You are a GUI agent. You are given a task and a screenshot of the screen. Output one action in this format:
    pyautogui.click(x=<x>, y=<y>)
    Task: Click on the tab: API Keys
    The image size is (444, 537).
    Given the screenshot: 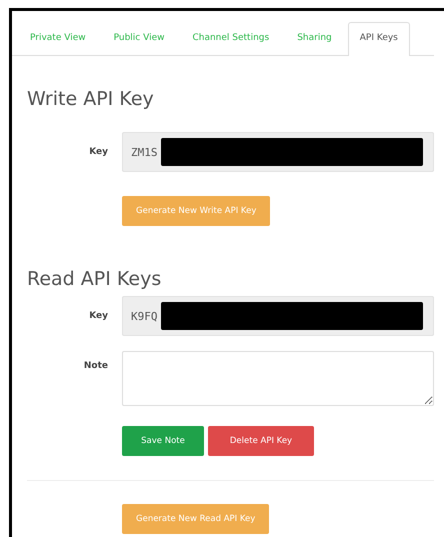 What is the action you would take?
    pyautogui.click(x=379, y=39)
    